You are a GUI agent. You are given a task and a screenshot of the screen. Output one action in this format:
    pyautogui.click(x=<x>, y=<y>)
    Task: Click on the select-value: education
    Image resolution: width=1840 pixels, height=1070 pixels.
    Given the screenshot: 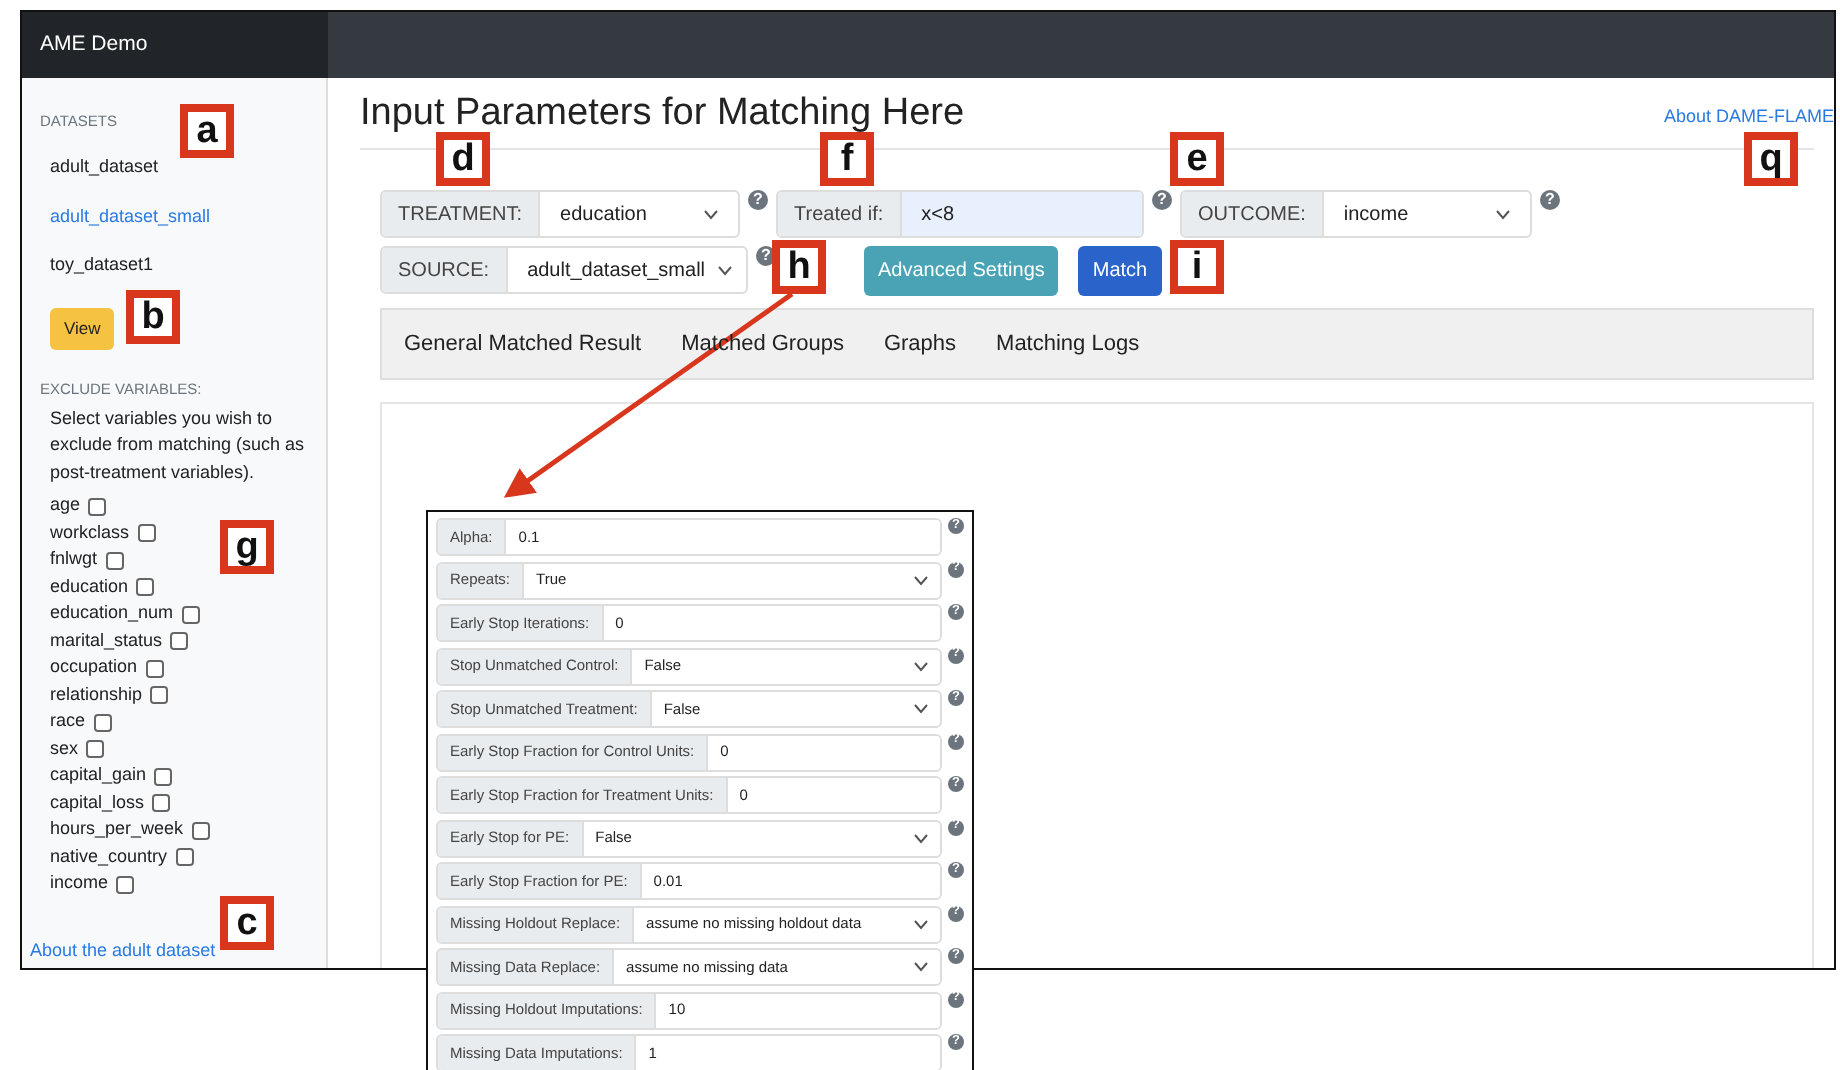 What is the action you would take?
    pyautogui.click(x=603, y=215)
    